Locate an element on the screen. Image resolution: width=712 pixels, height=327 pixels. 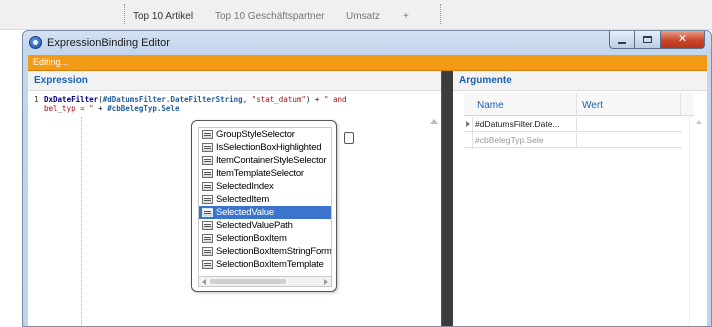
autocomplete-item: SelectionBoxItem is located at coordinates (265, 238).